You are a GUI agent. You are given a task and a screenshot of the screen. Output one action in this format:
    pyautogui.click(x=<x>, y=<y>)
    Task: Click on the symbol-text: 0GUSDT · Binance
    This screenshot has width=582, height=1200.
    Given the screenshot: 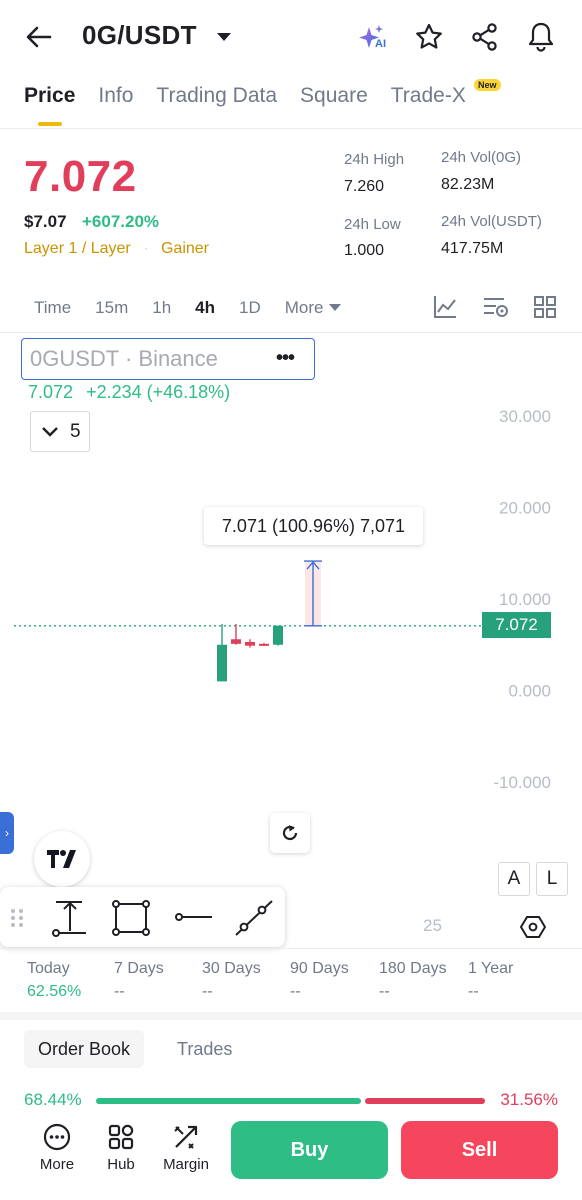 What is the action you would take?
    pyautogui.click(x=124, y=358)
    